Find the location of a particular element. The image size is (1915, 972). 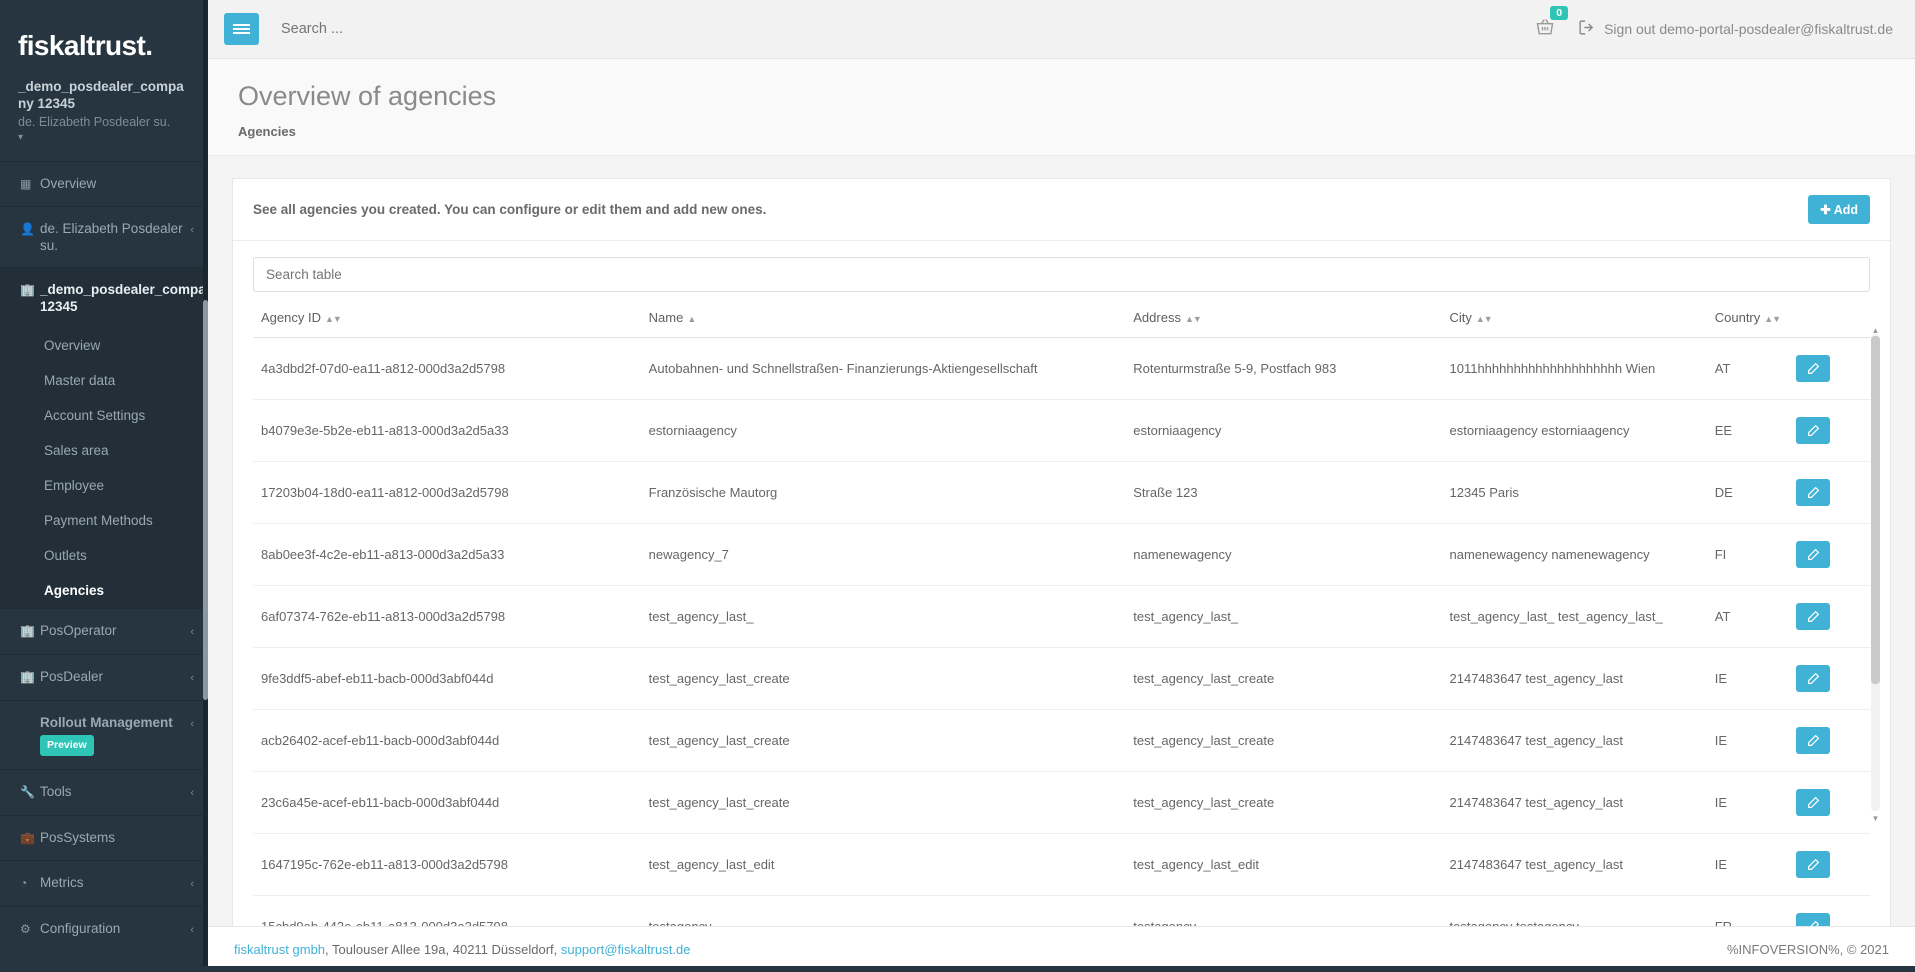

sidebar-scrollbar-thumb is located at coordinates (205, 500).